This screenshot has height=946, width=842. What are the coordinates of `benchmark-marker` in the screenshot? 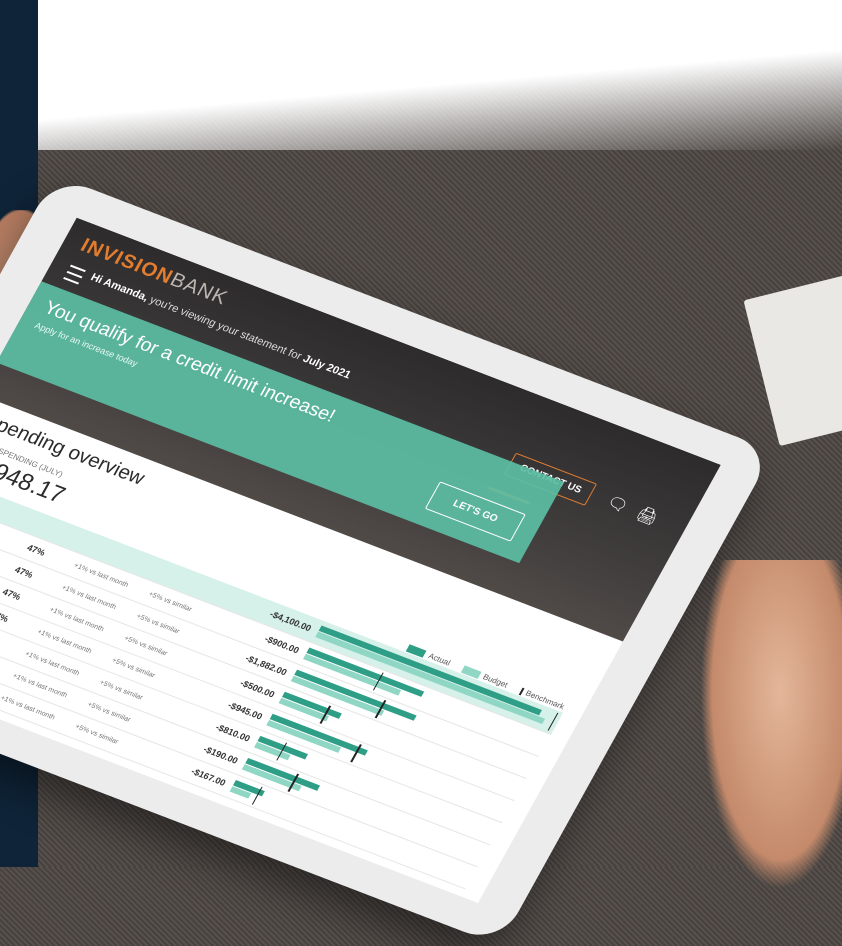 It's located at (553, 721).